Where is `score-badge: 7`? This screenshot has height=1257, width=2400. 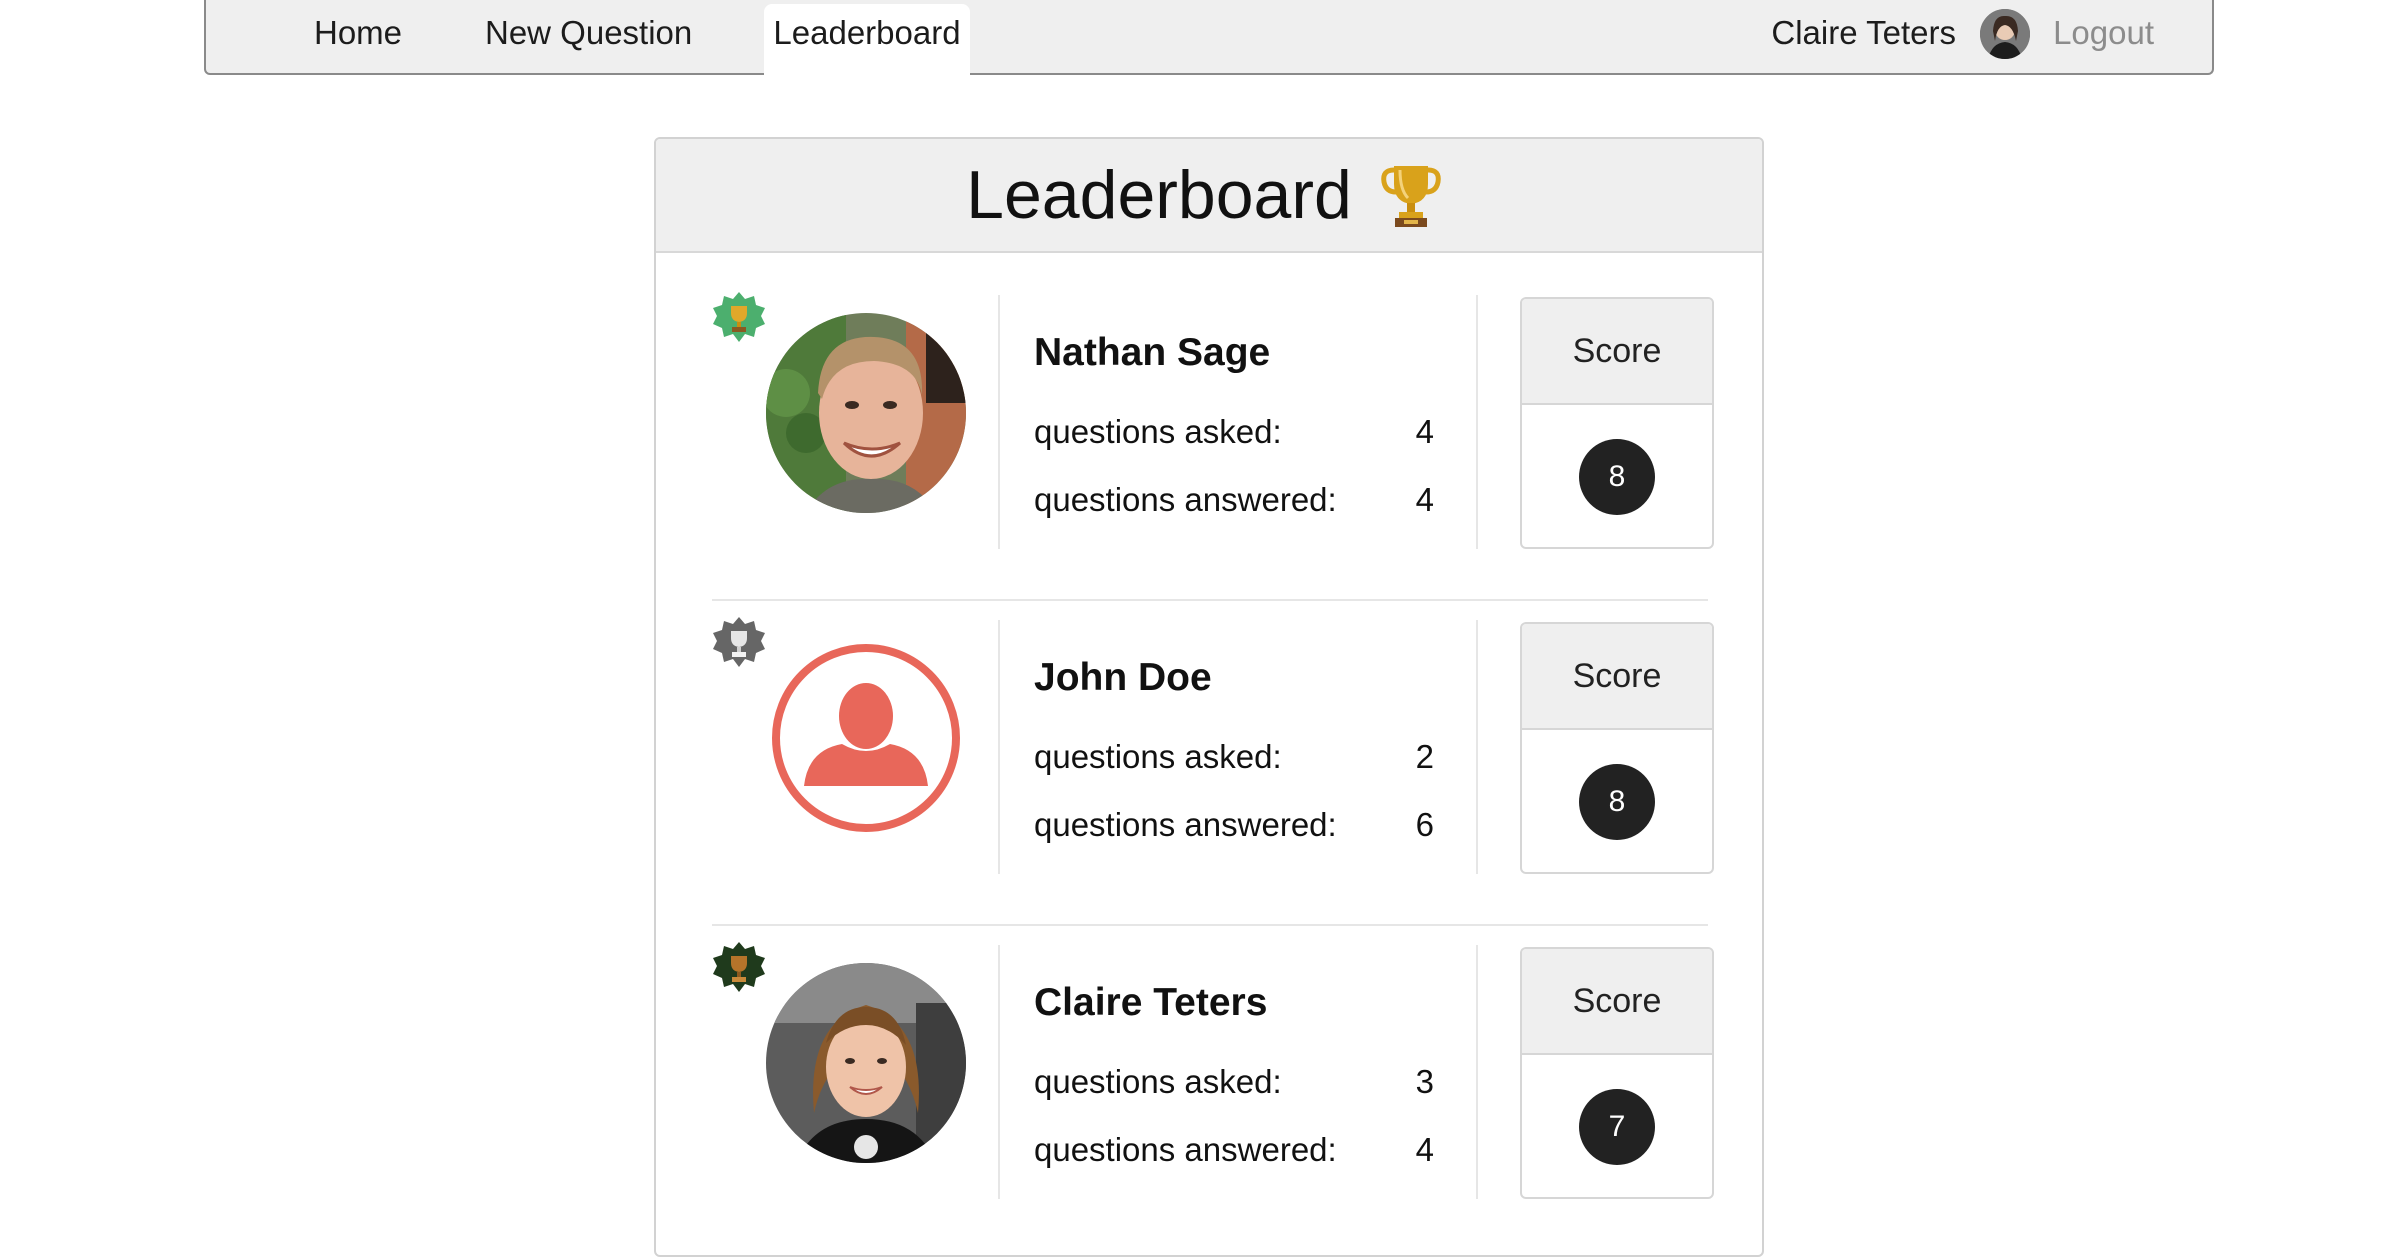 score-badge: 7 is located at coordinates (1617, 1127).